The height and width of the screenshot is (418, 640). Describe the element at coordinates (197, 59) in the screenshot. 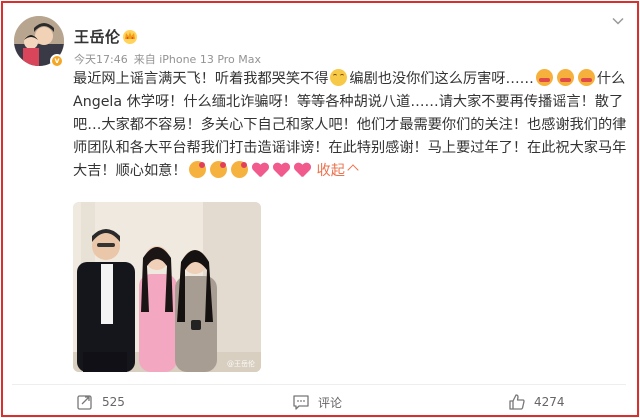

I see `post-source: 来自 iPhone 13 Pro Max` at that location.